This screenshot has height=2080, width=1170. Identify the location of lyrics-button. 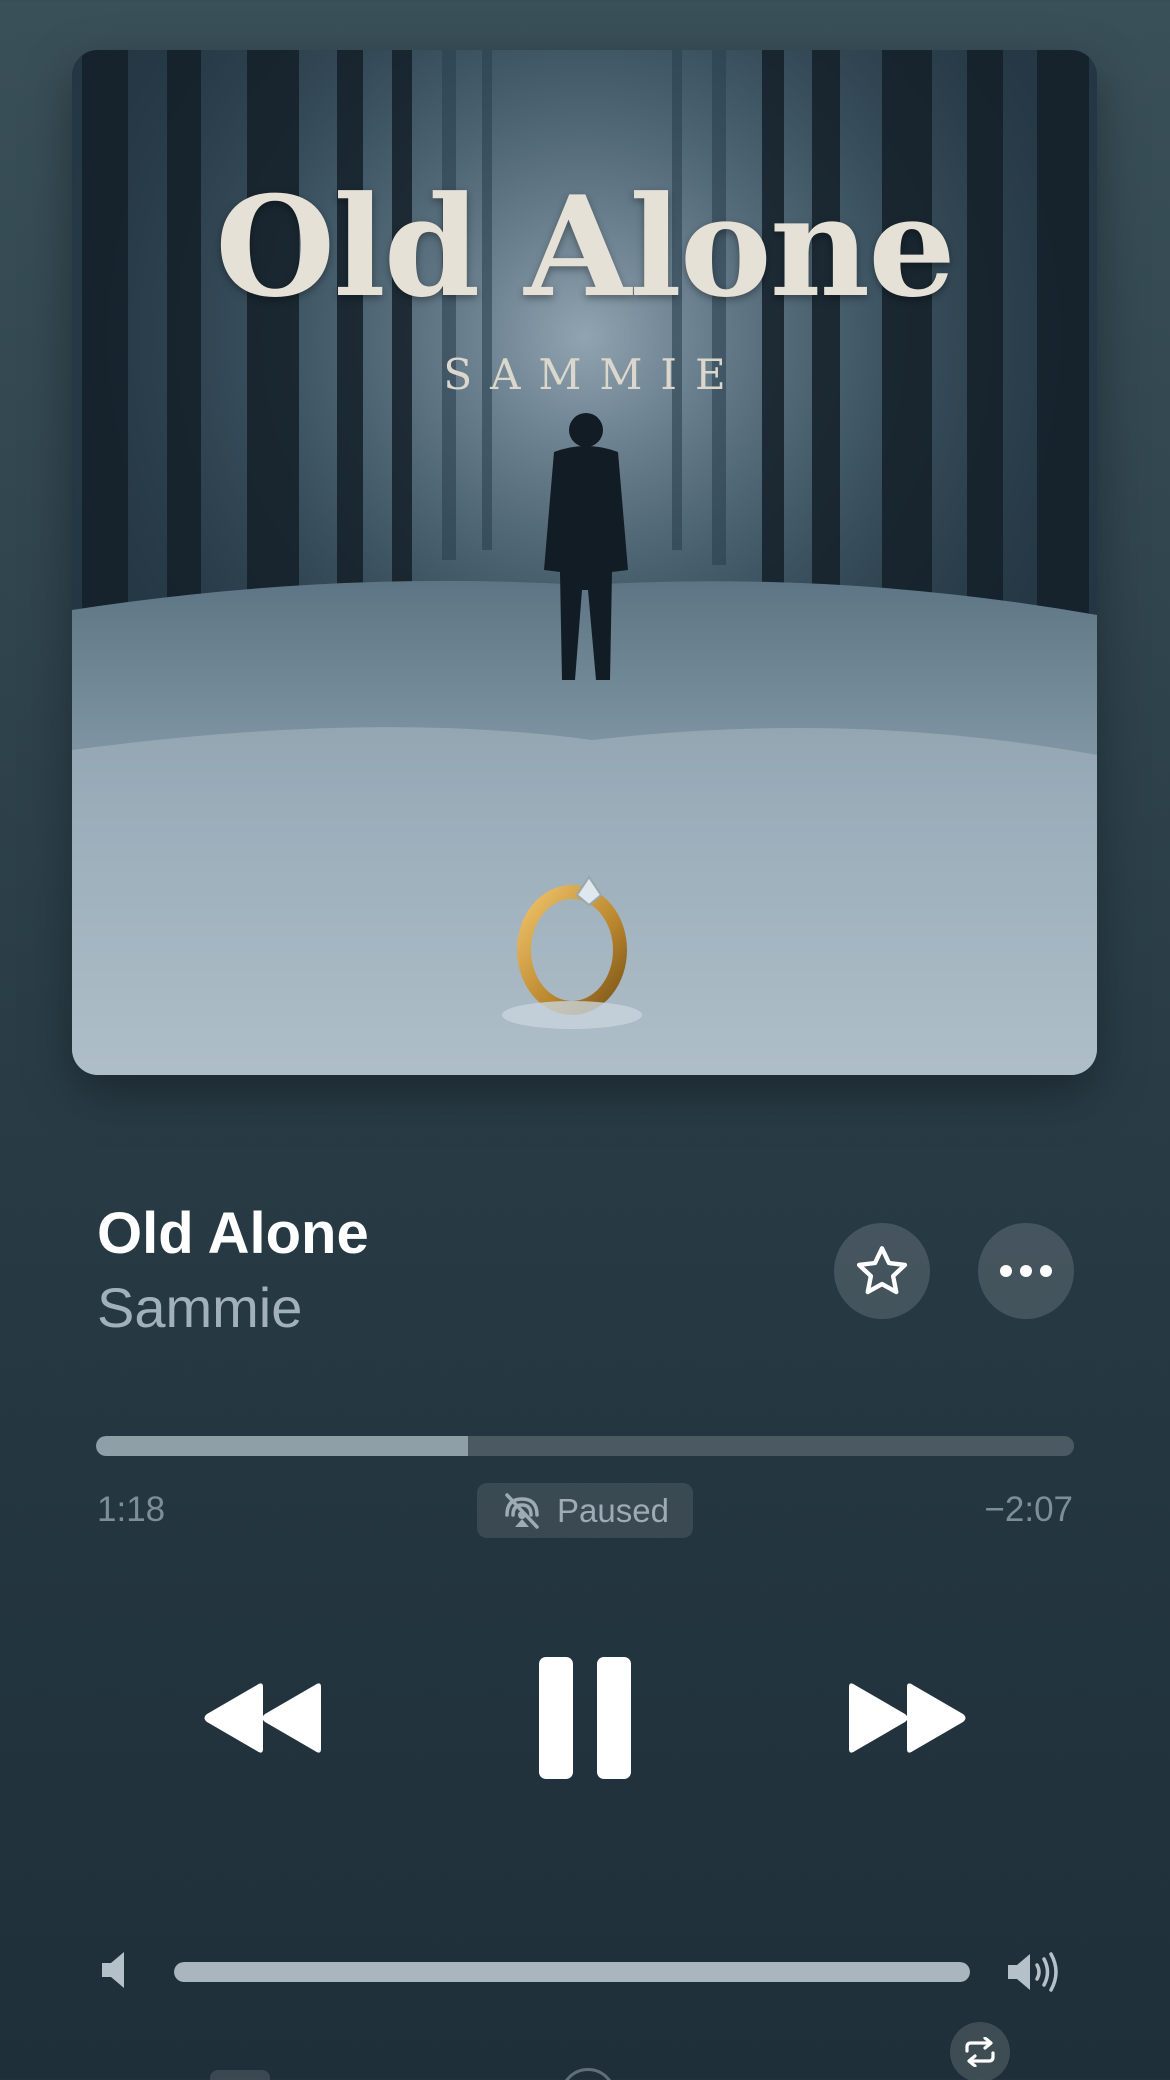
(240, 2075).